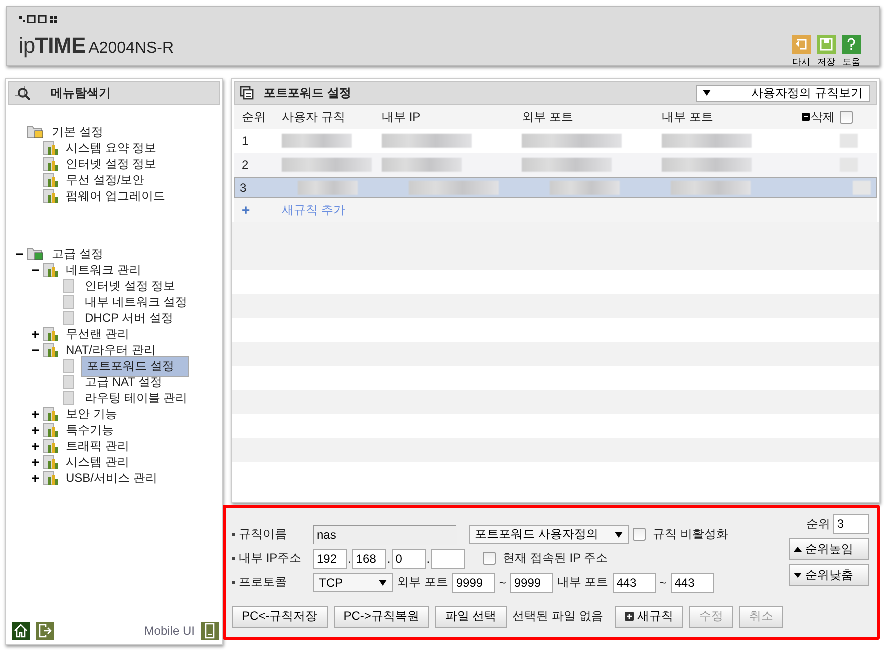 Image resolution: width=886 pixels, height=653 pixels. I want to click on row-number: 3, so click(243, 187).